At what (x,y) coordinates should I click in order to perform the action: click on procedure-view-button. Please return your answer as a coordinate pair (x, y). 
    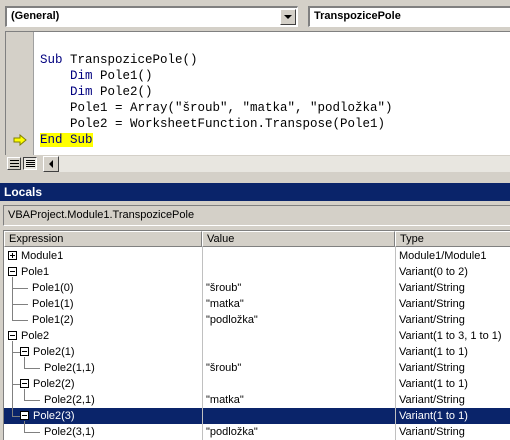
    Looking at the image, I should click on (14, 163).